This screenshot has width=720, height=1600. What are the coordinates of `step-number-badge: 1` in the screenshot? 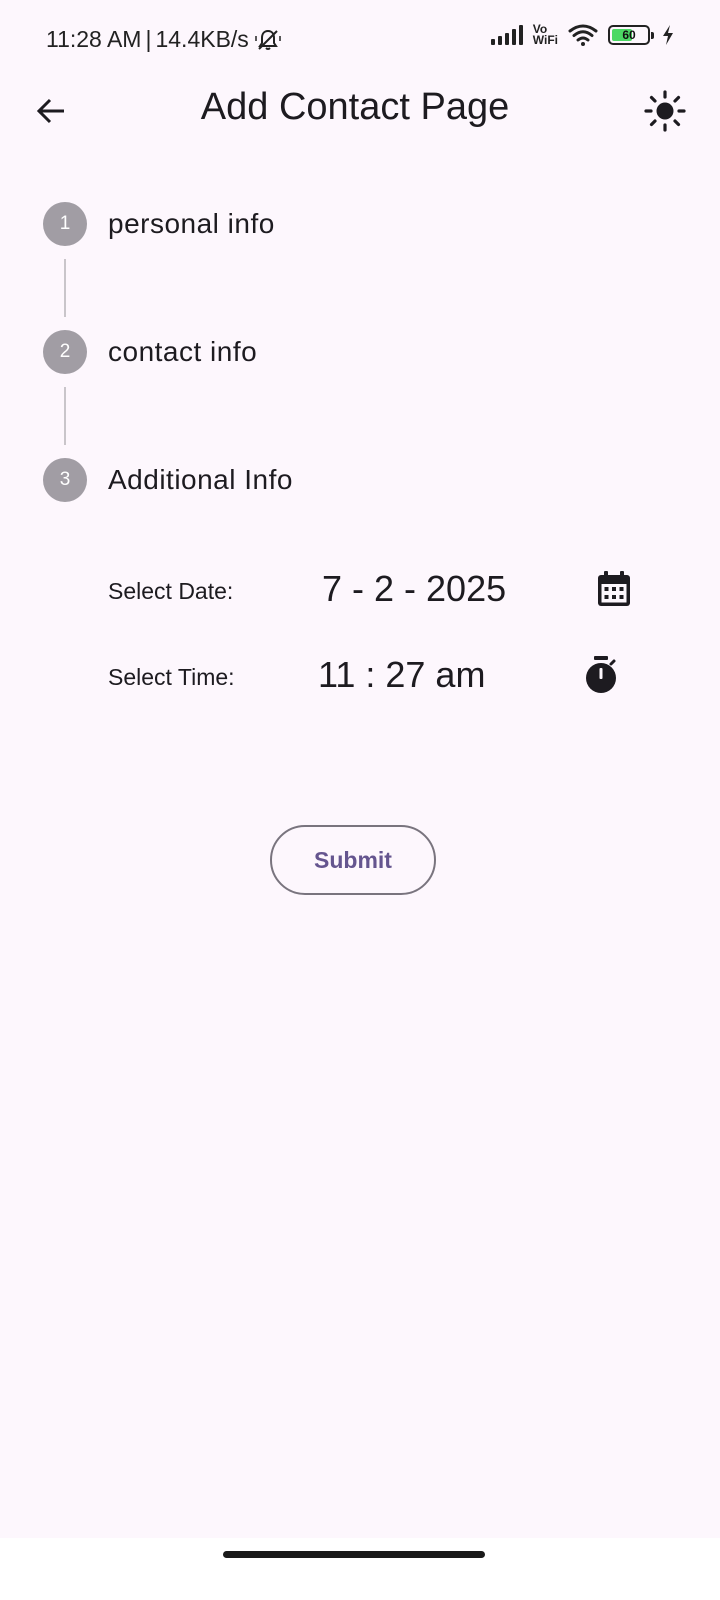 It's located at (65, 224).